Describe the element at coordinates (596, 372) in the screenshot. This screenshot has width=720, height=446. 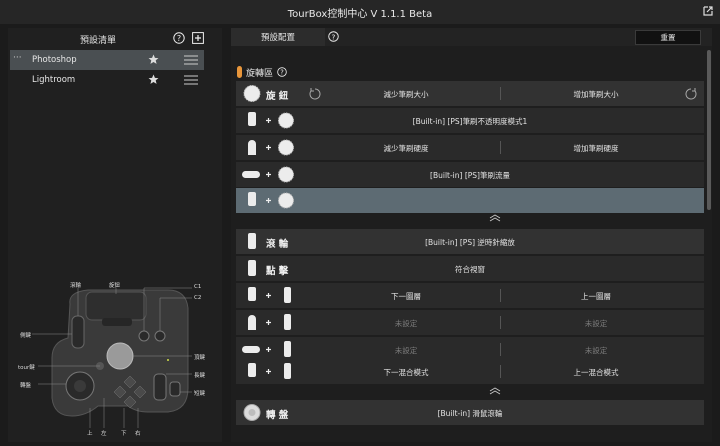
I see `short-scroll-right-action: 上一混合模式` at that location.